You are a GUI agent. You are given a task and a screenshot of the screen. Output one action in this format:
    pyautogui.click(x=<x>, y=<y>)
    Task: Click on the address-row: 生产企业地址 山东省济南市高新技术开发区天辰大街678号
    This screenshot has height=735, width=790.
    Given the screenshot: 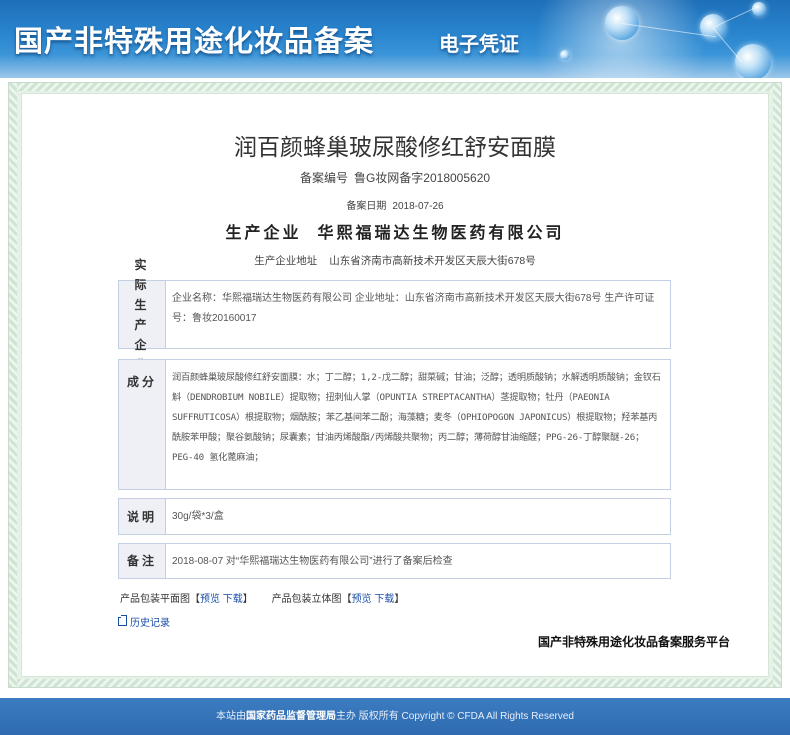 What is the action you would take?
    pyautogui.click(x=395, y=260)
    